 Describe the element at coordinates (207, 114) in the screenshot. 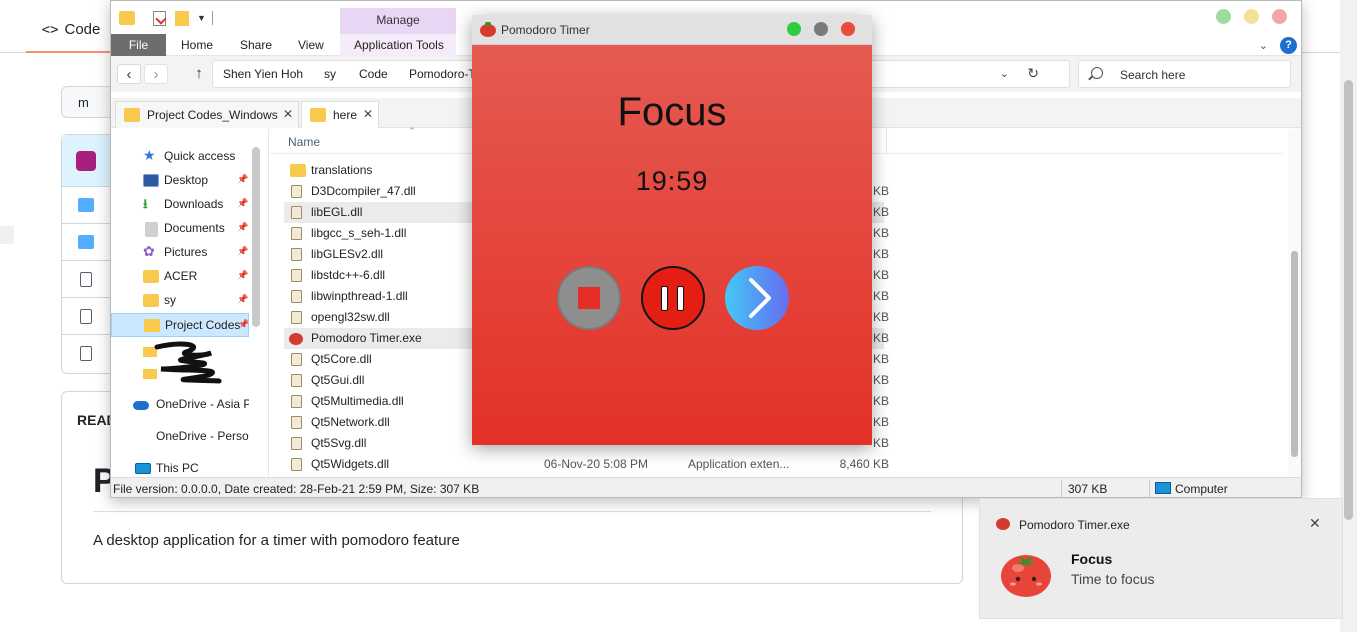

I see `tab-project-codes: Project Codes_Windows ✕` at that location.